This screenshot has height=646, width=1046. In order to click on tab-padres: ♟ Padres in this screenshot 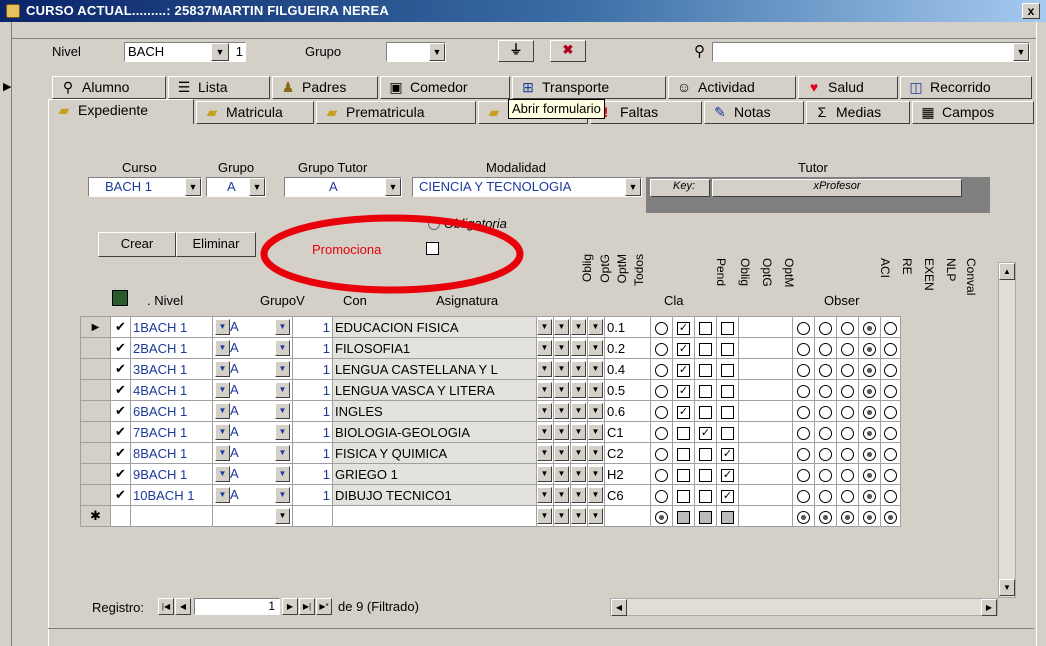, I will do `click(325, 87)`.